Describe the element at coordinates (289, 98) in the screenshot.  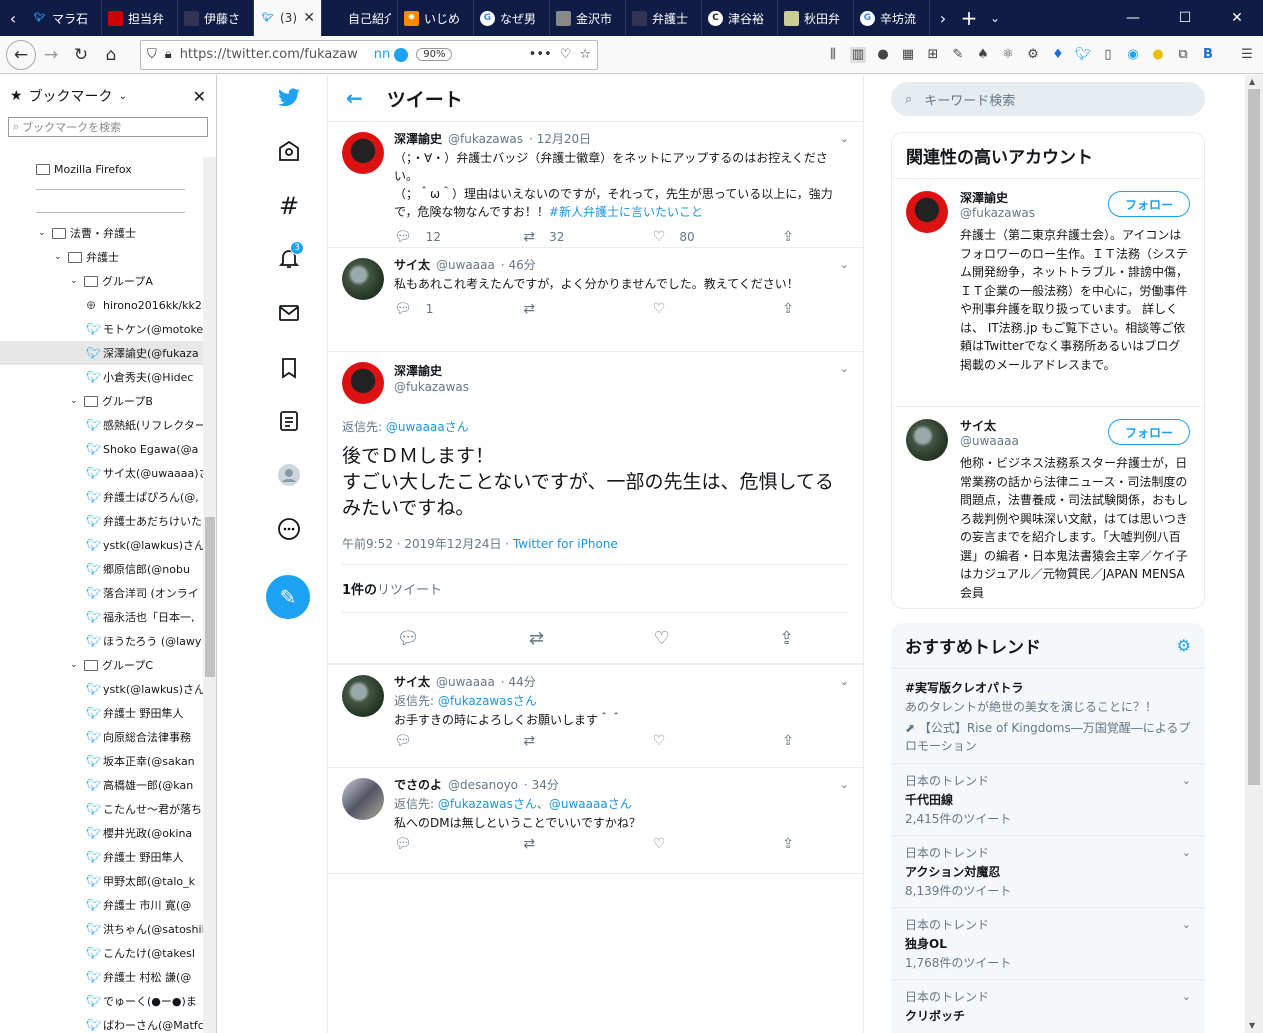
I see `twitter-logo-icon` at that location.